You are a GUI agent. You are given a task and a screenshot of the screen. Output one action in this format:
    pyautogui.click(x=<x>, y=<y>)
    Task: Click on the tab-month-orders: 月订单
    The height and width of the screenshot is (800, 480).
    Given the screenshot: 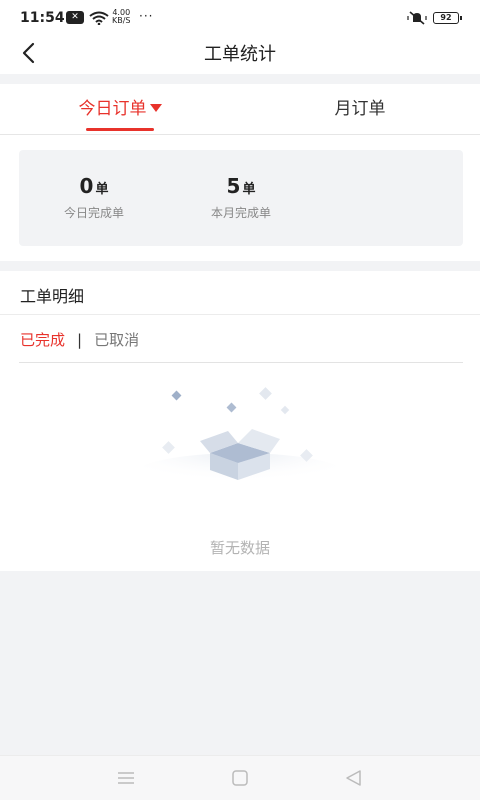 What is the action you would take?
    pyautogui.click(x=360, y=109)
    